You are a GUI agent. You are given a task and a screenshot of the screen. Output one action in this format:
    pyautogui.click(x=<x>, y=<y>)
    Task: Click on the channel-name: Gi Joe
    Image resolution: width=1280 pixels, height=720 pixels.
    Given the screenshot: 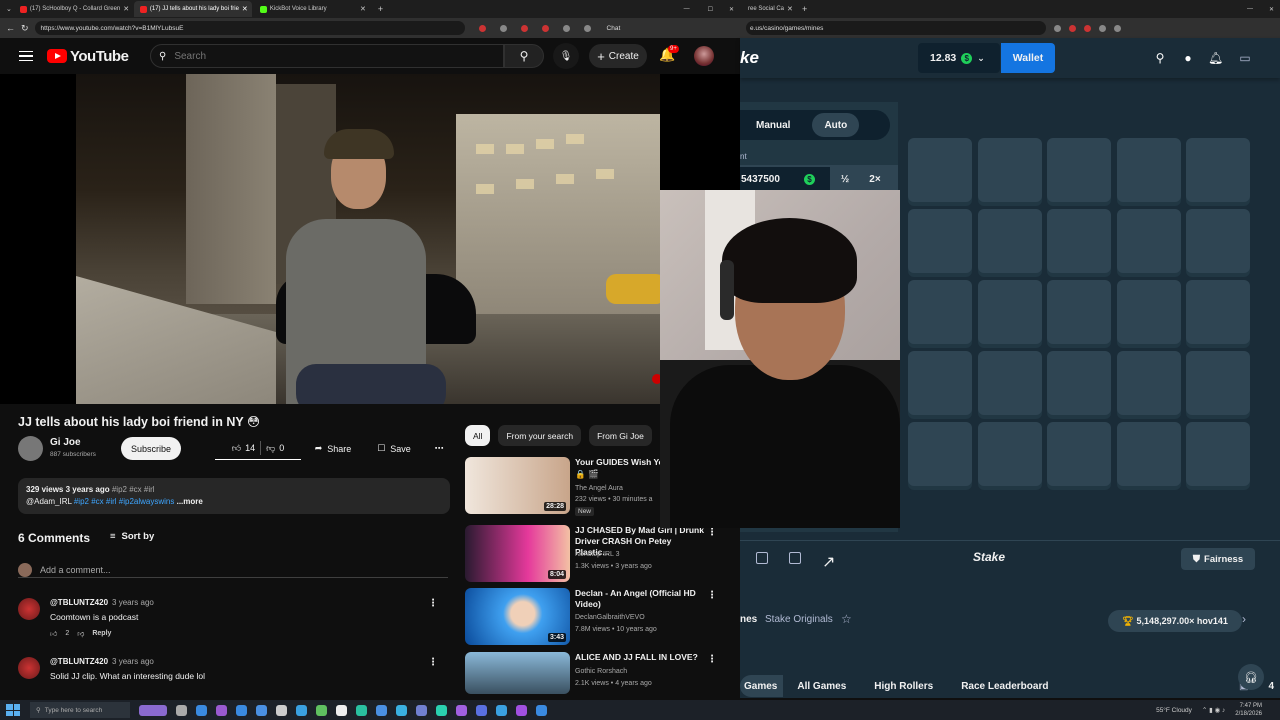 What is the action you would take?
    pyautogui.click(x=65, y=442)
    